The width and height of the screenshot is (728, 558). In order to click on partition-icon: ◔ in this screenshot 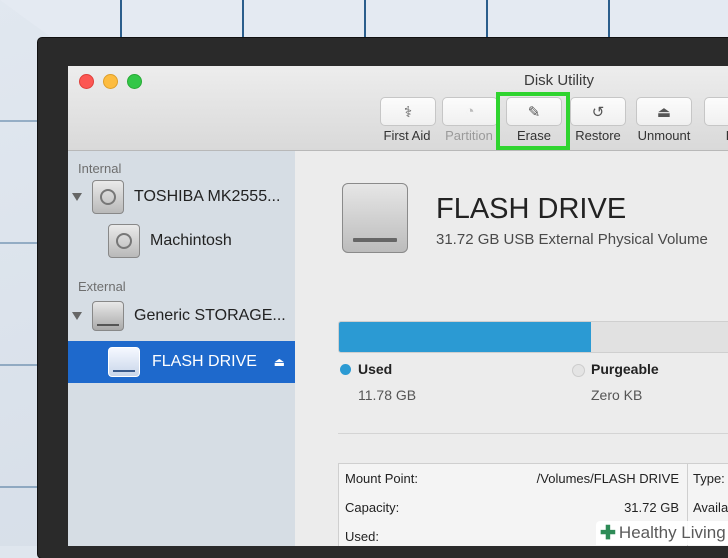, I will do `click(470, 111)`.